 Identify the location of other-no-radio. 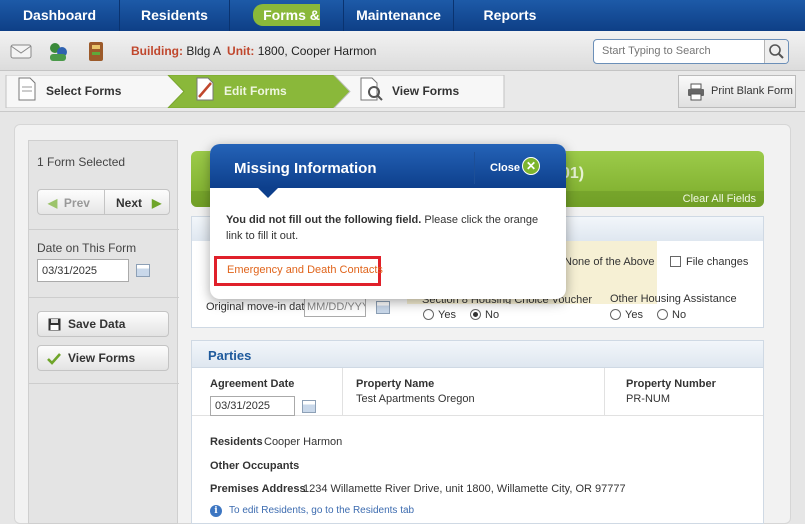
(662, 314).